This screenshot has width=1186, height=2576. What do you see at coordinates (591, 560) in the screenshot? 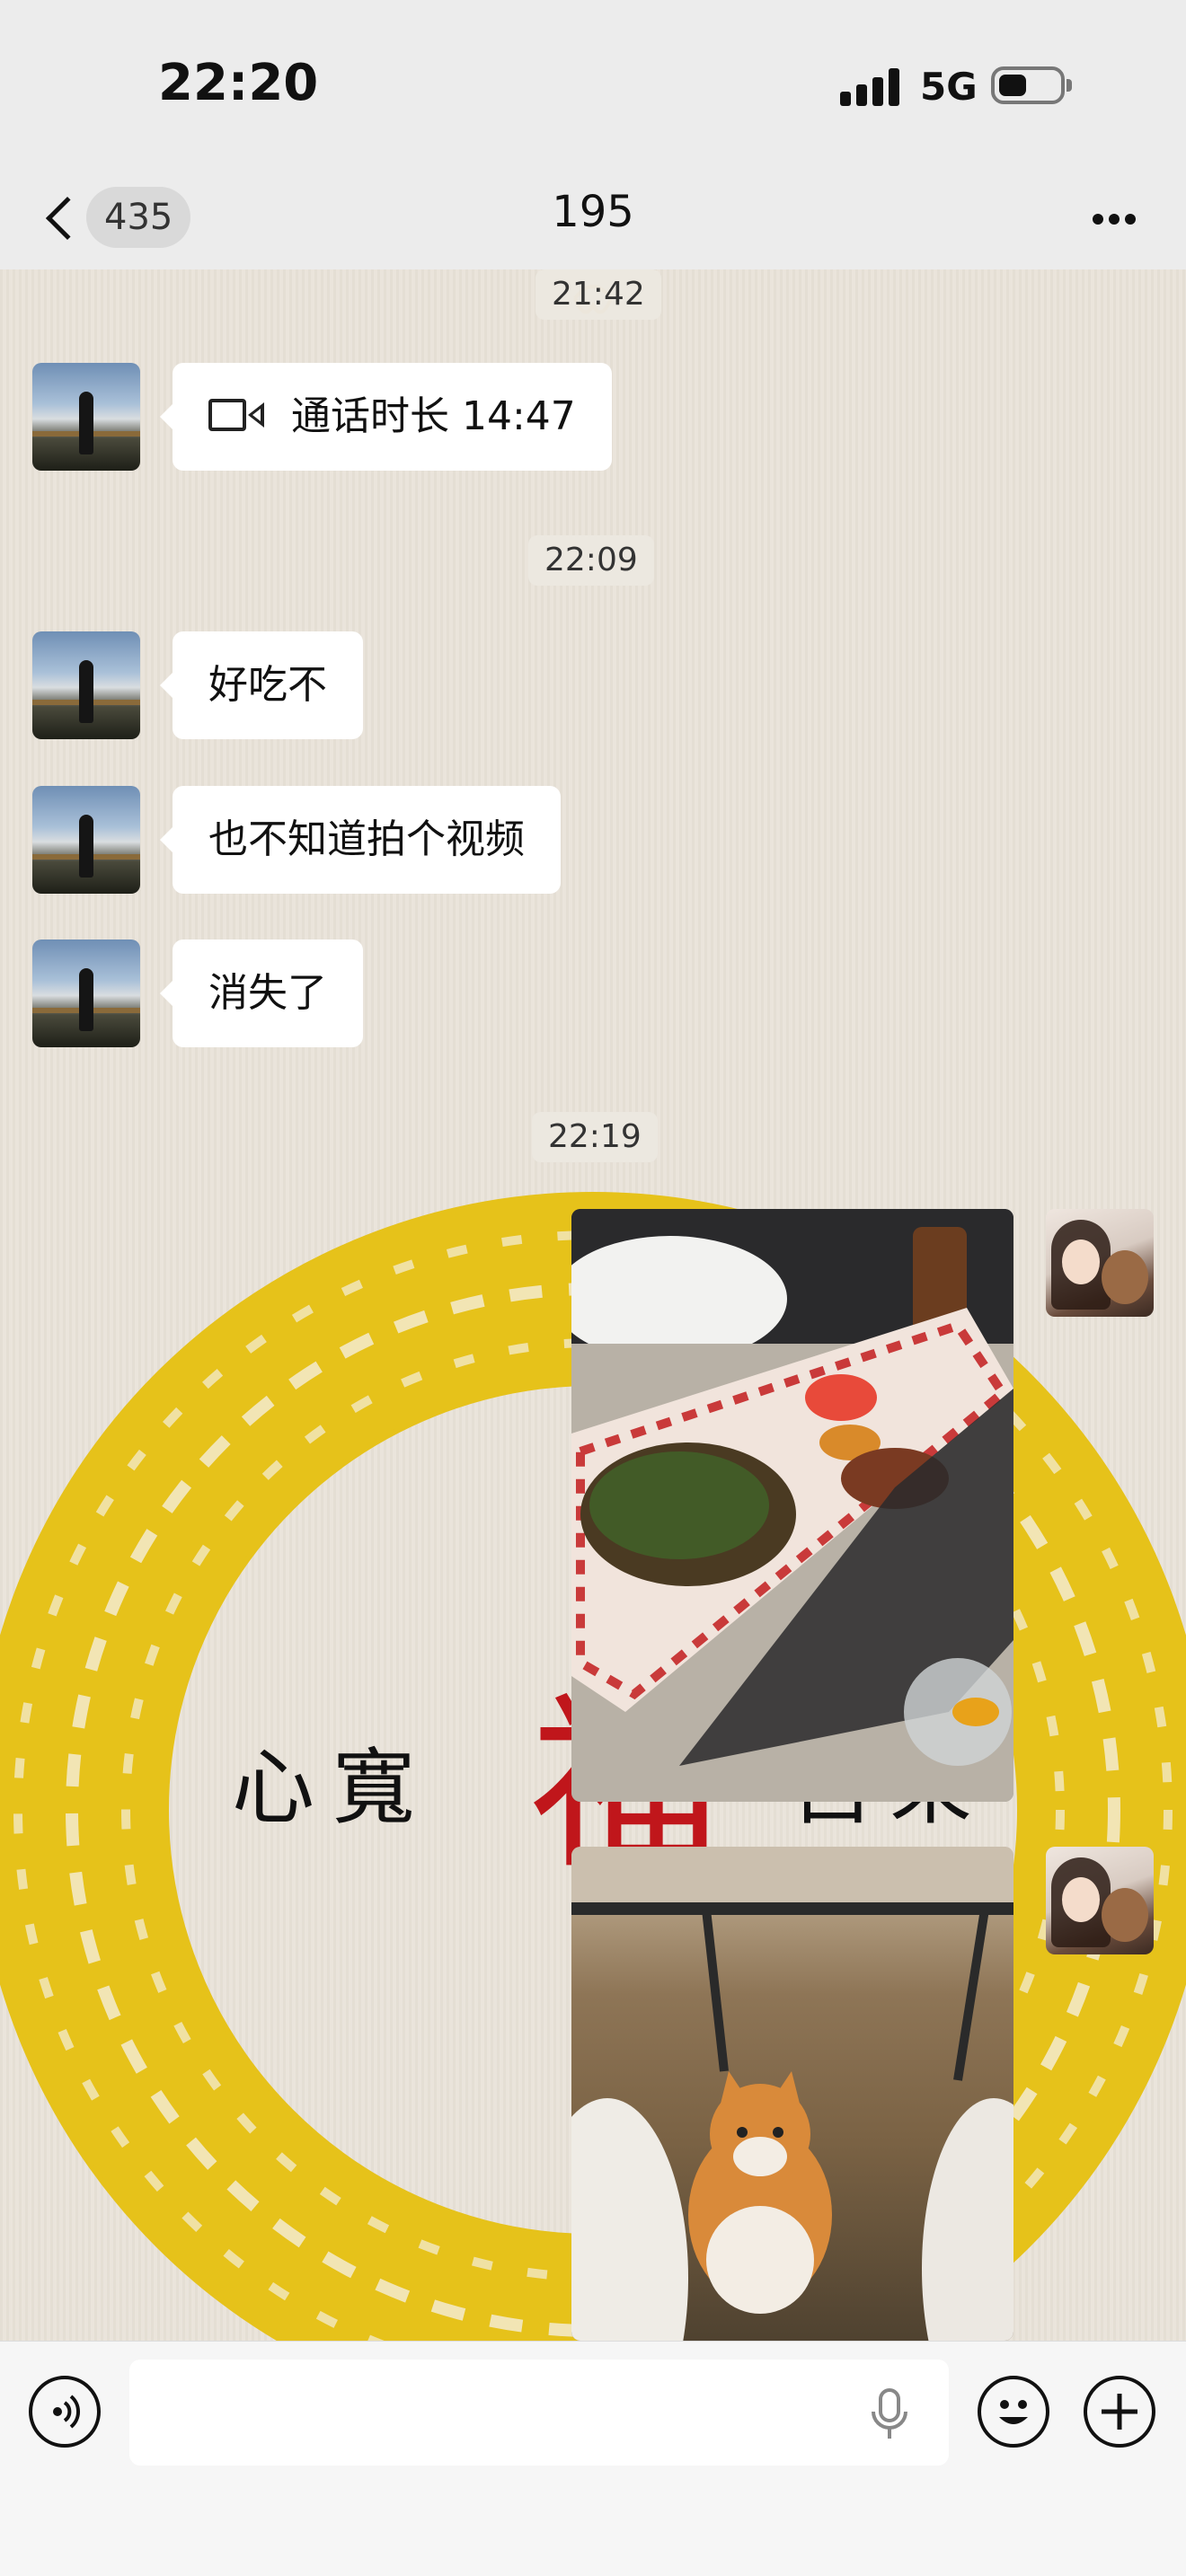
I see `message-timestamp: 22:09` at bounding box center [591, 560].